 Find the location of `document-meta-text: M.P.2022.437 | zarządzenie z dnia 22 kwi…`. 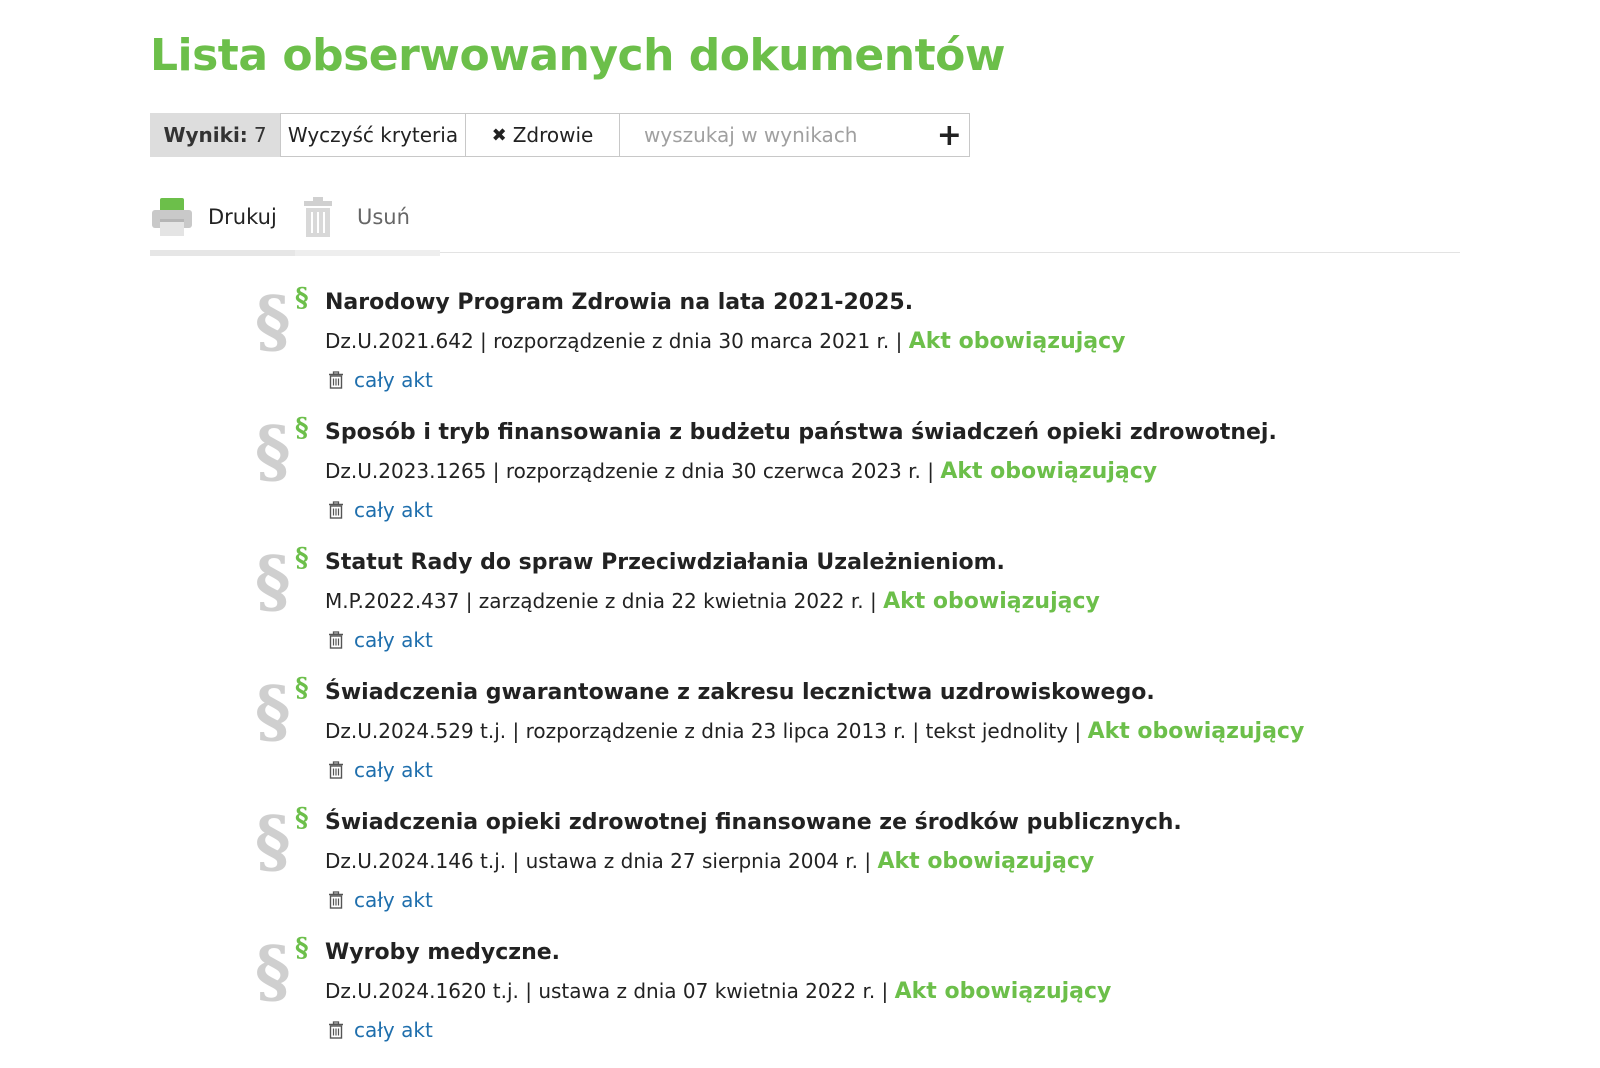

document-meta-text: M.P.2022.437 | zarządzenie z dnia 22 kwi… is located at coordinates (601, 601).